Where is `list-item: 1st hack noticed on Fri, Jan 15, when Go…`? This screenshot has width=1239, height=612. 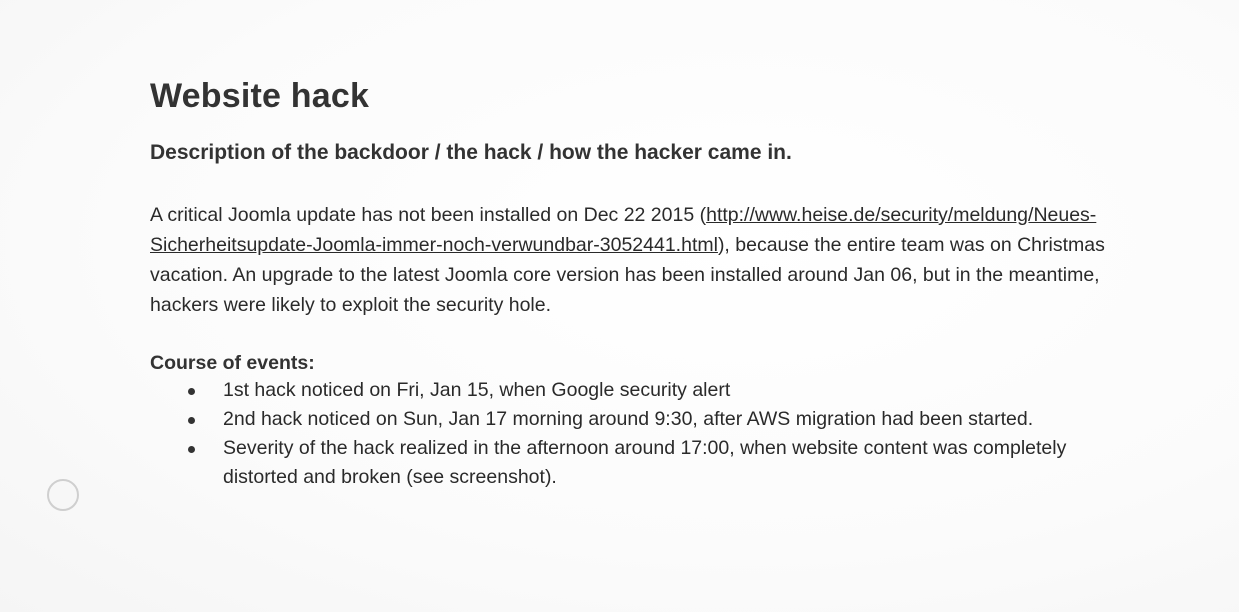
list-item: 1st hack noticed on Fri, Jan 15, when Go… is located at coordinates (626, 390).